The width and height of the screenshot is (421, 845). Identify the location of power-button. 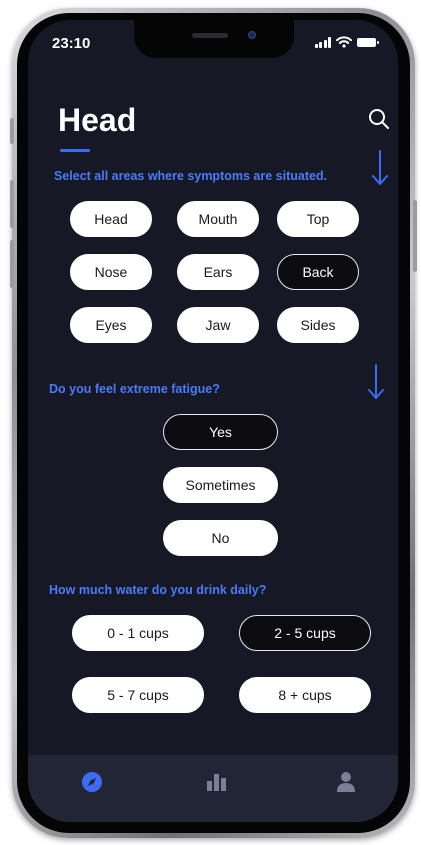
(415, 236).